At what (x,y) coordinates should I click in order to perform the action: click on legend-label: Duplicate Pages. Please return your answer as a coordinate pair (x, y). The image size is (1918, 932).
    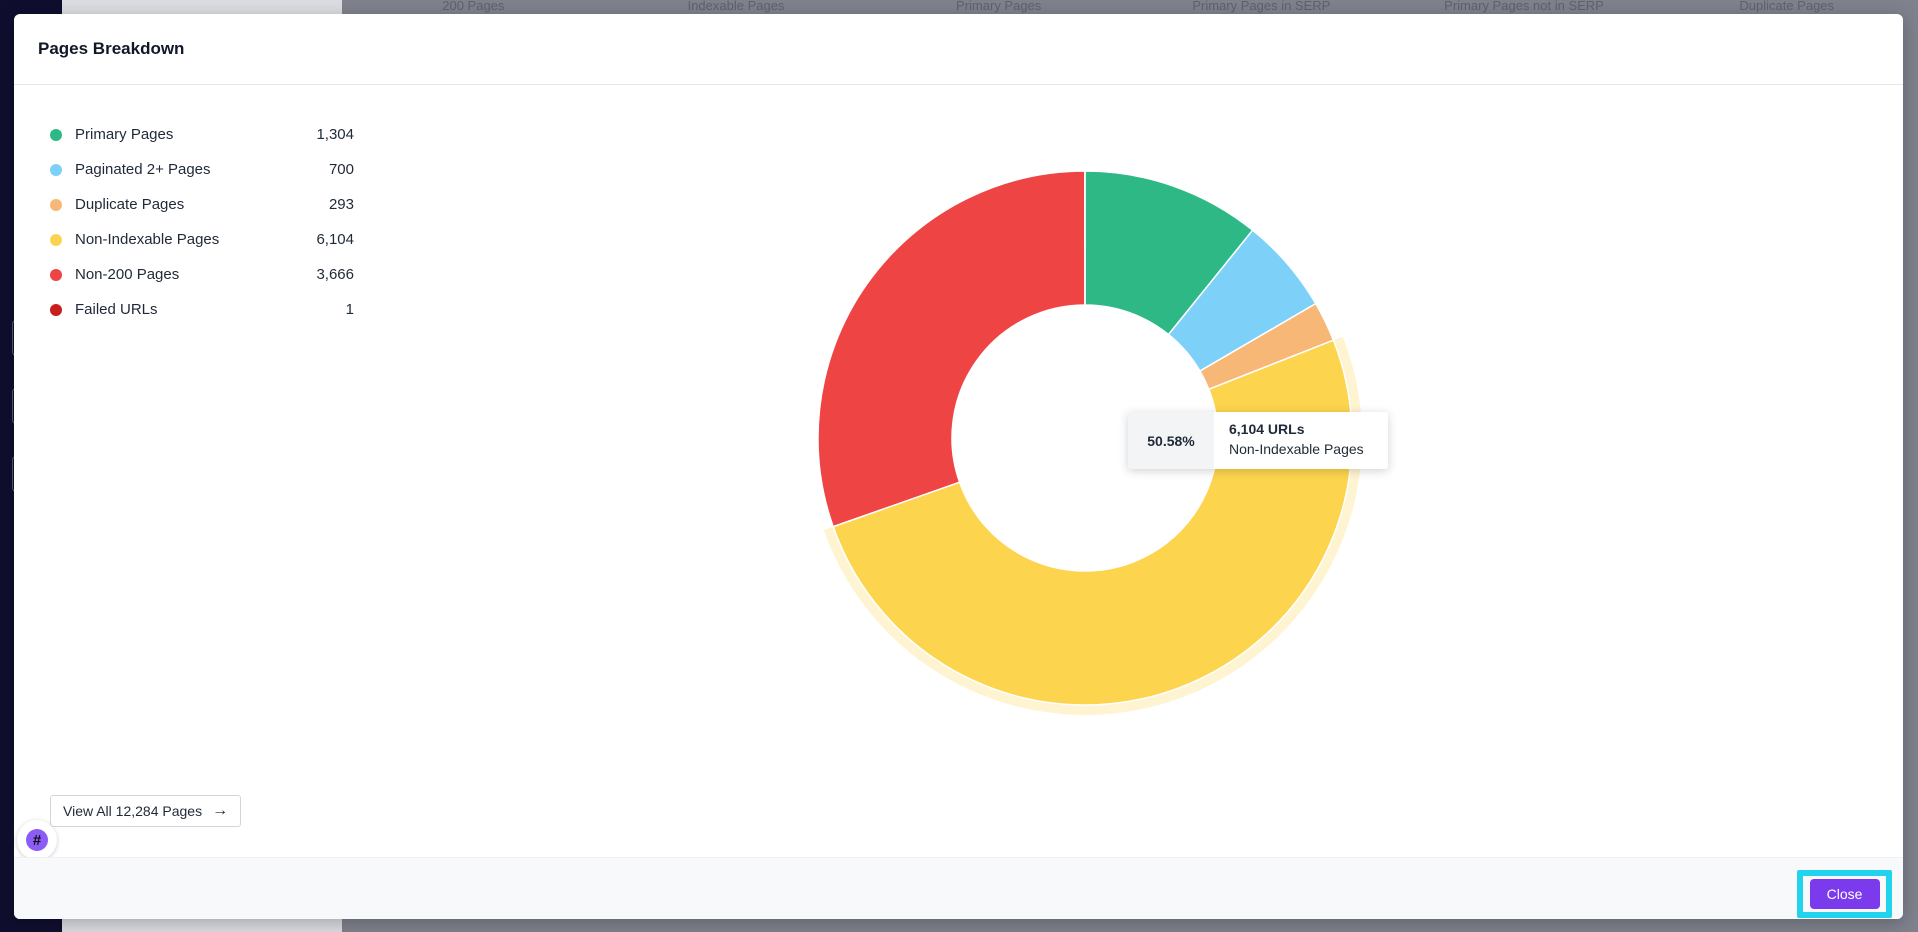
    Looking at the image, I should click on (130, 204).